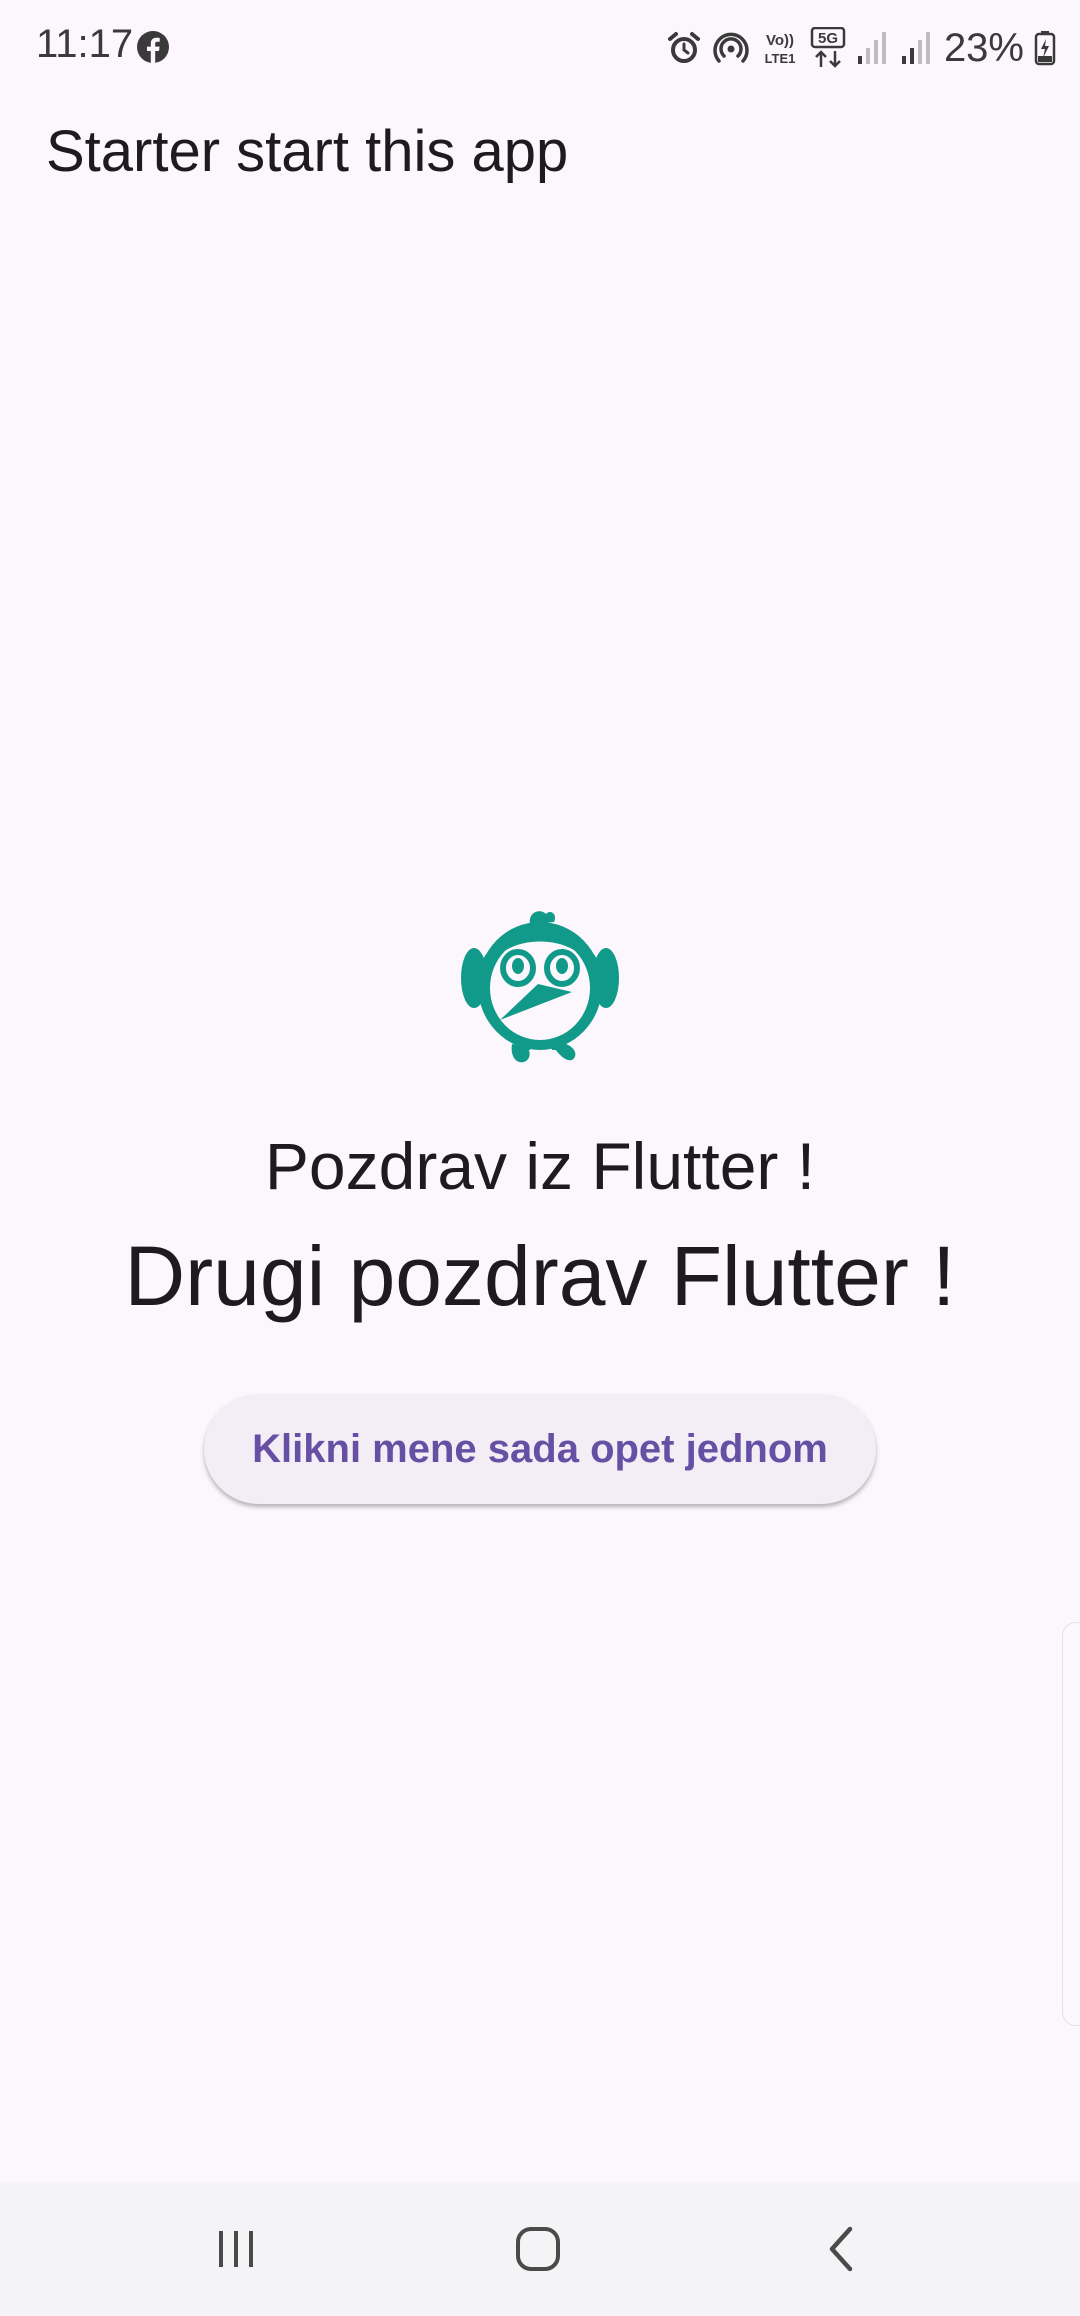 Image resolution: width=1080 pixels, height=2316 pixels. I want to click on hotspot-icon, so click(731, 47).